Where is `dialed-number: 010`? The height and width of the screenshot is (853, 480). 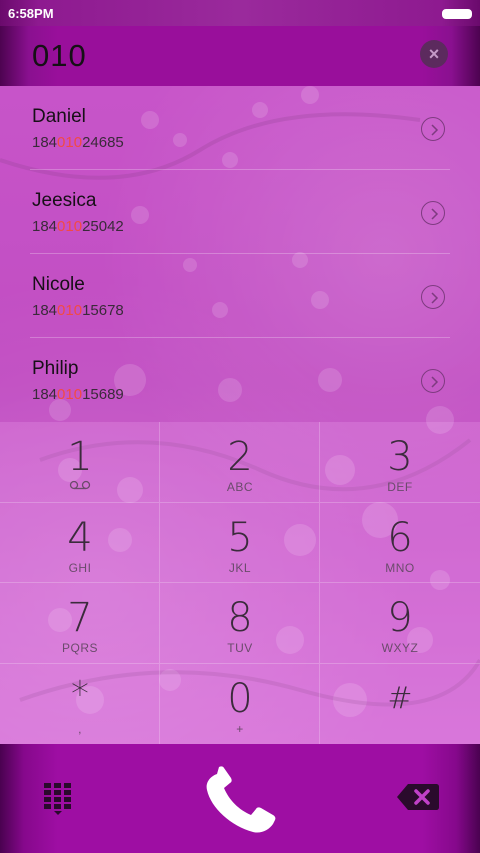 dialed-number: 010 is located at coordinates (59, 56).